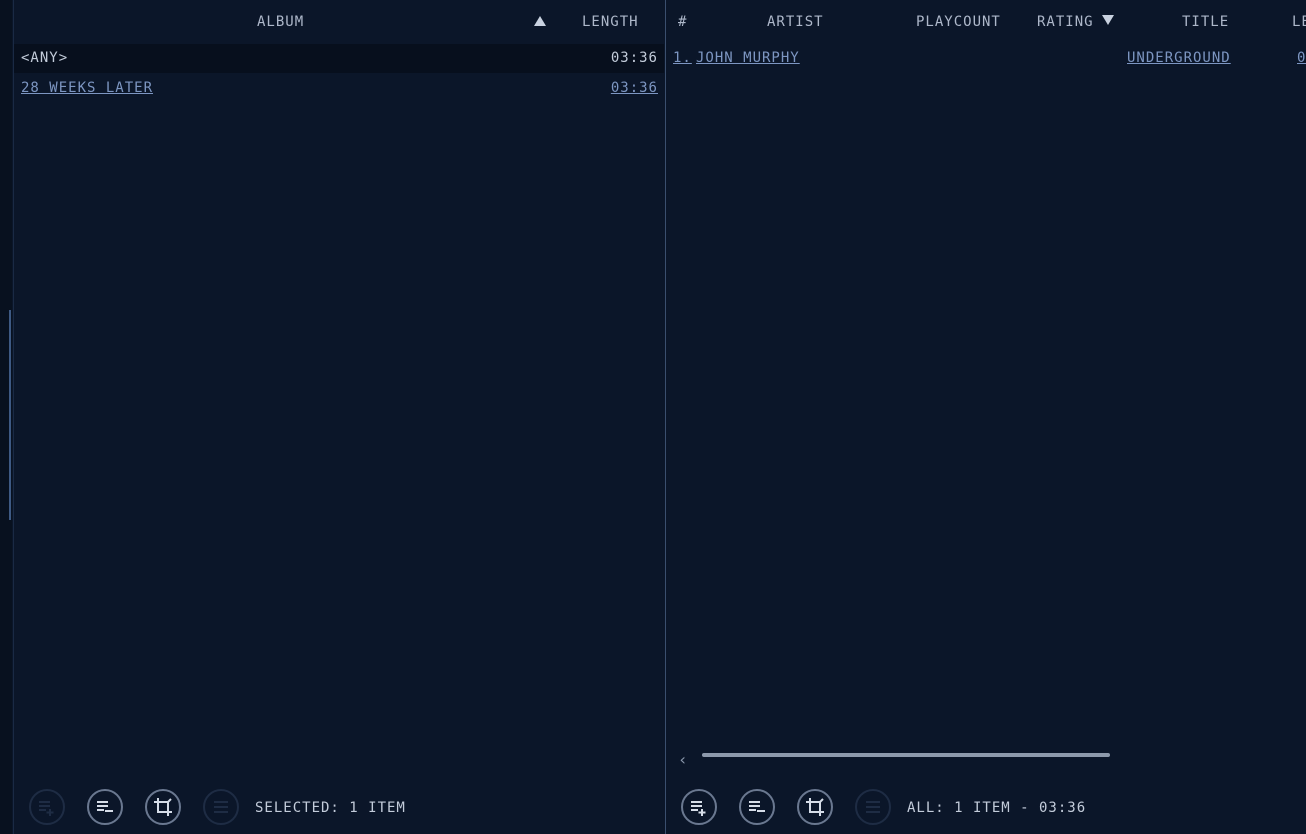  I want to click on horizontal-scrollbar: ‹, so click(894, 758).